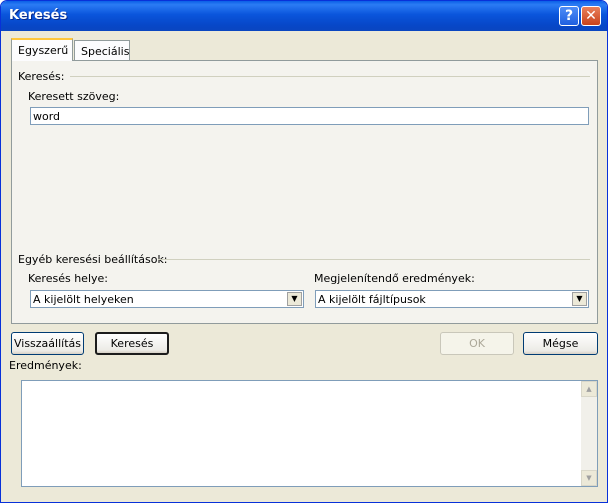 Image resolution: width=608 pixels, height=503 pixels. What do you see at coordinates (569, 16) in the screenshot?
I see `help-icon: ?` at bounding box center [569, 16].